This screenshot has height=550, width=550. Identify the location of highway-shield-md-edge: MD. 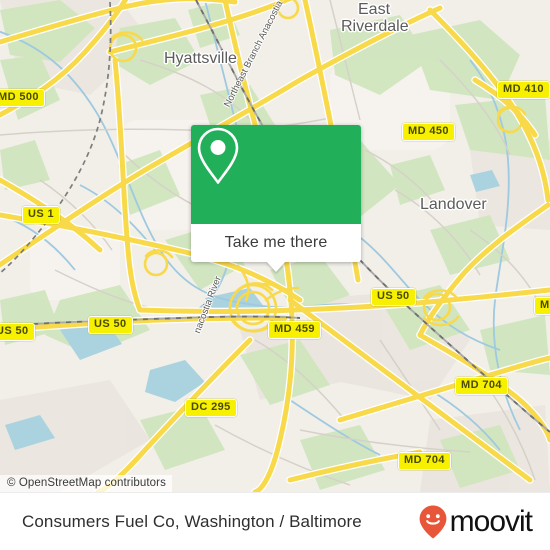
(542, 306).